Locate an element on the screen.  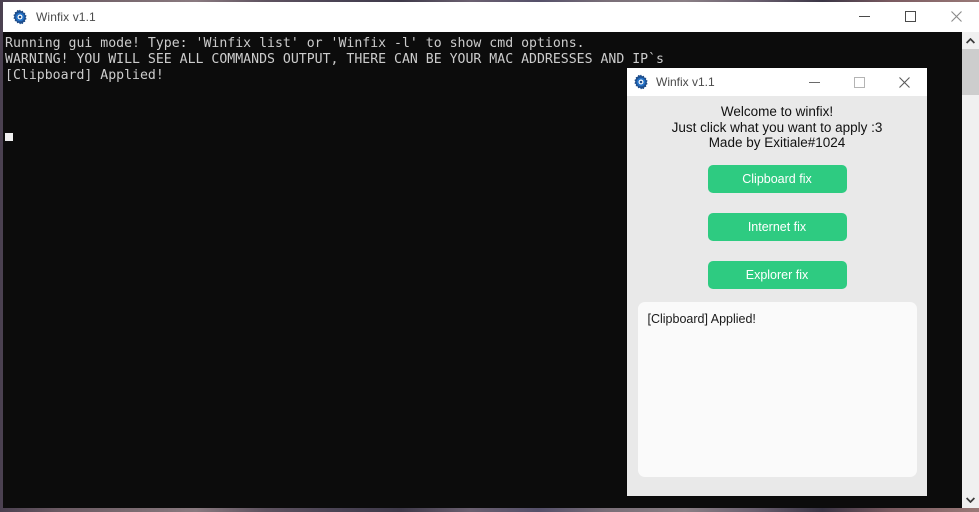
scrollbar-thumb is located at coordinates (970, 72).